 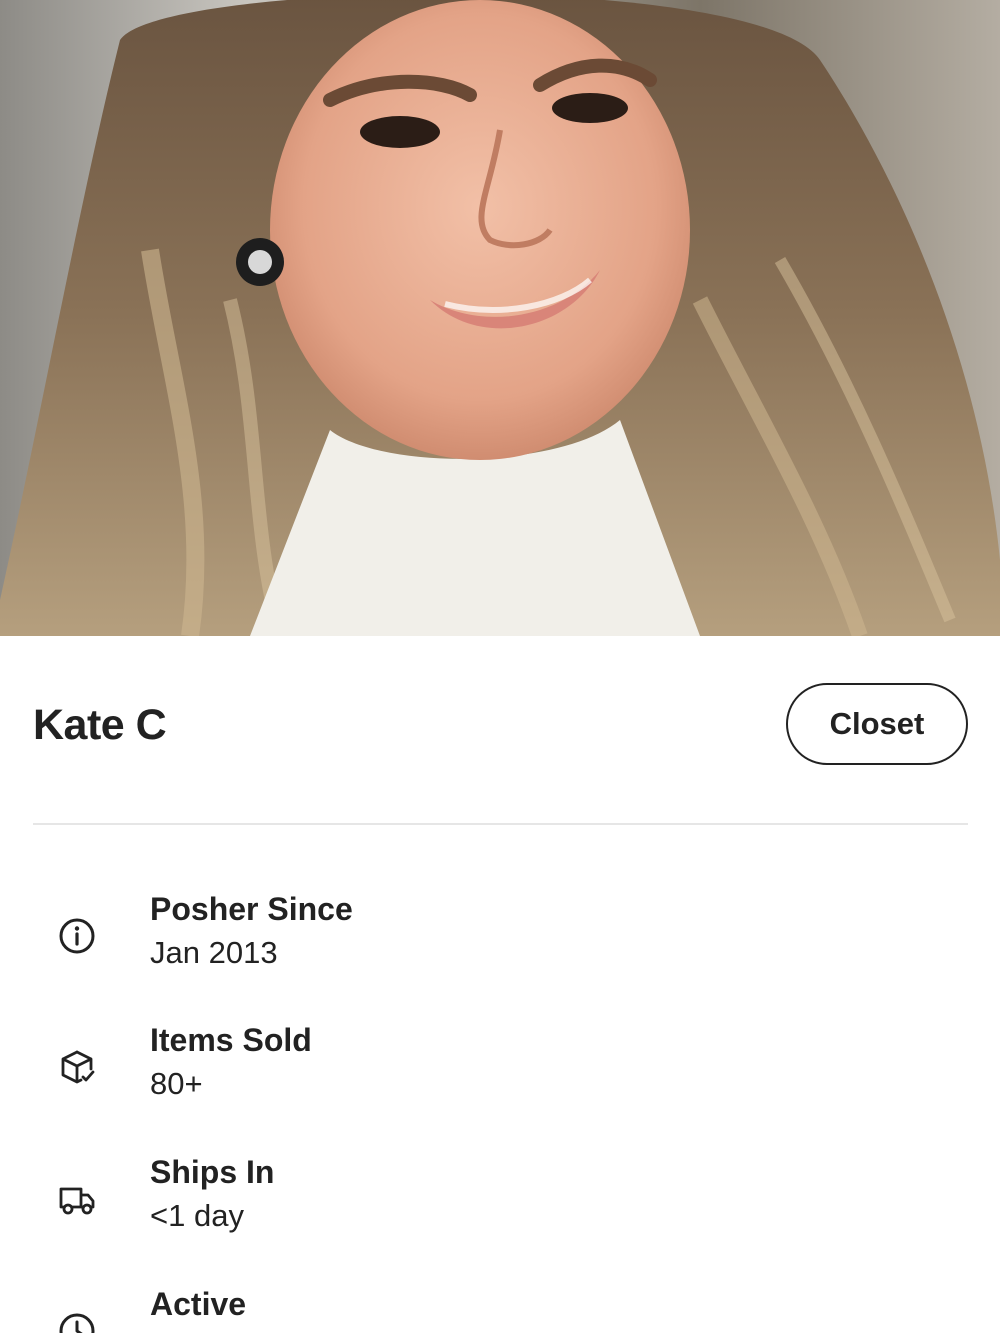 What do you see at coordinates (251, 909) in the screenshot?
I see `stat-label: Posher Since` at bounding box center [251, 909].